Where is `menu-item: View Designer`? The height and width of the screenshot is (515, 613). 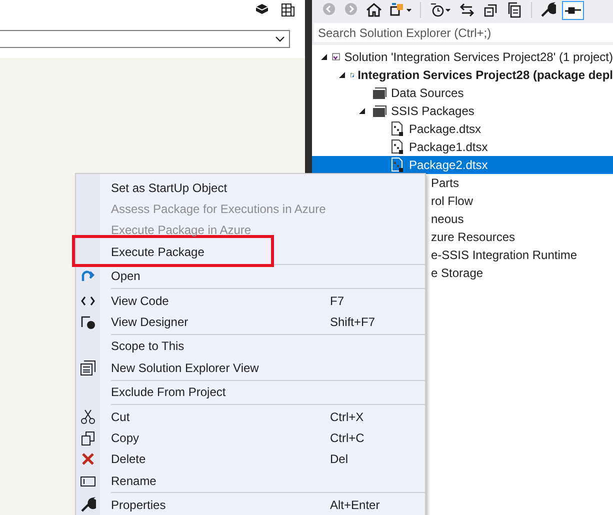 menu-item: View Designer is located at coordinates (144, 322).